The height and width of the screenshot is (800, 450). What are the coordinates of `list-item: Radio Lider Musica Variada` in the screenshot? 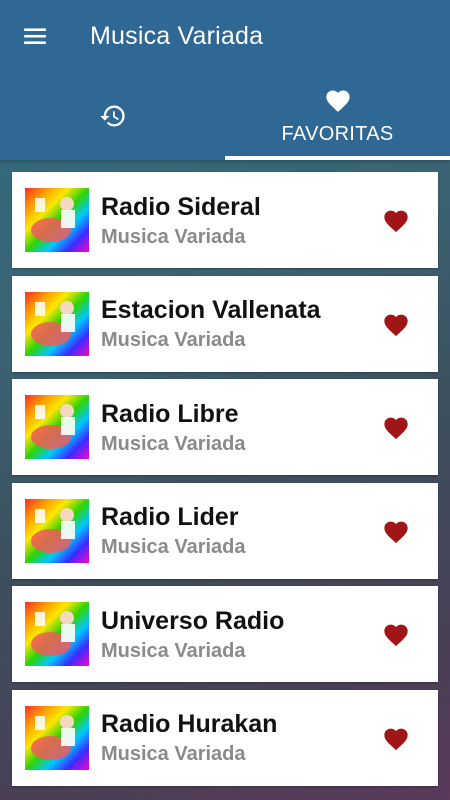 It's located at (225, 530).